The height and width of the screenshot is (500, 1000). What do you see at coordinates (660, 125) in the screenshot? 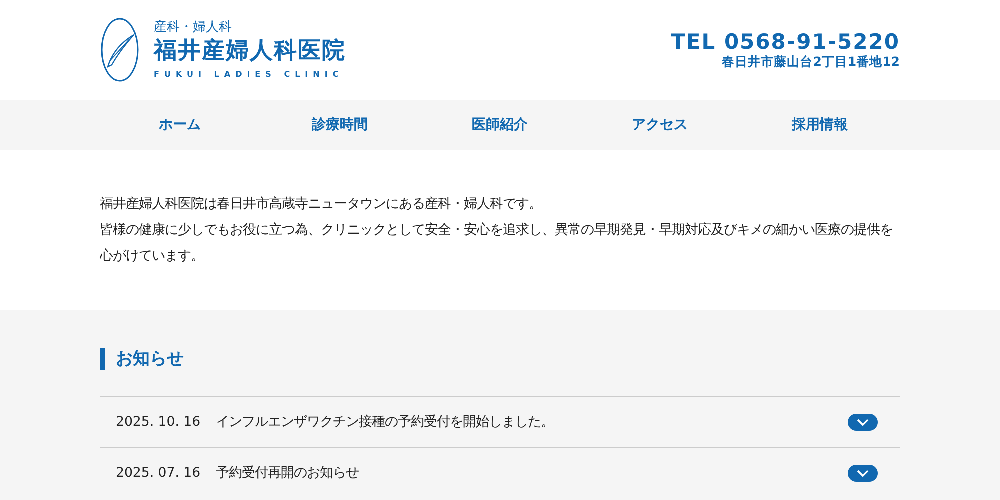
I see `nav-link: アクセス` at bounding box center [660, 125].